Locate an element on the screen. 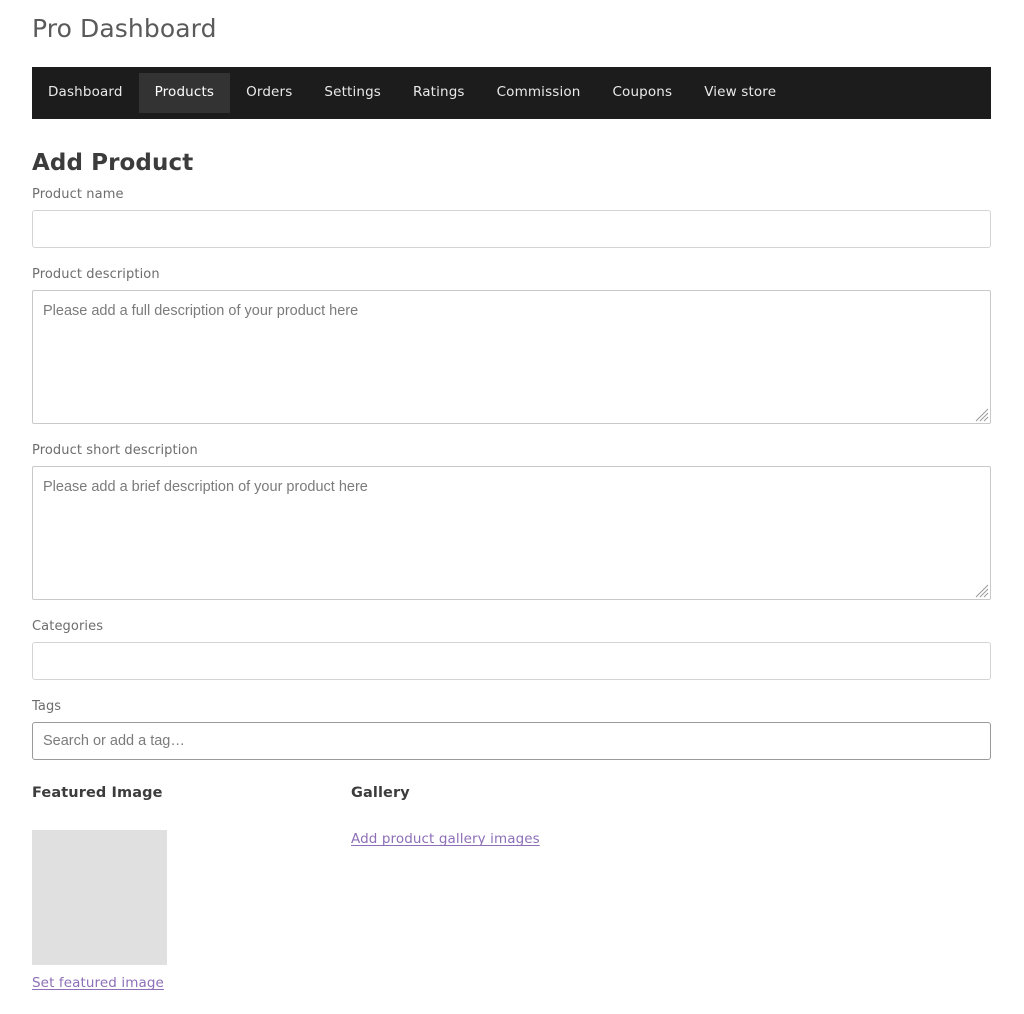  product-description-wrap is located at coordinates (511, 357).